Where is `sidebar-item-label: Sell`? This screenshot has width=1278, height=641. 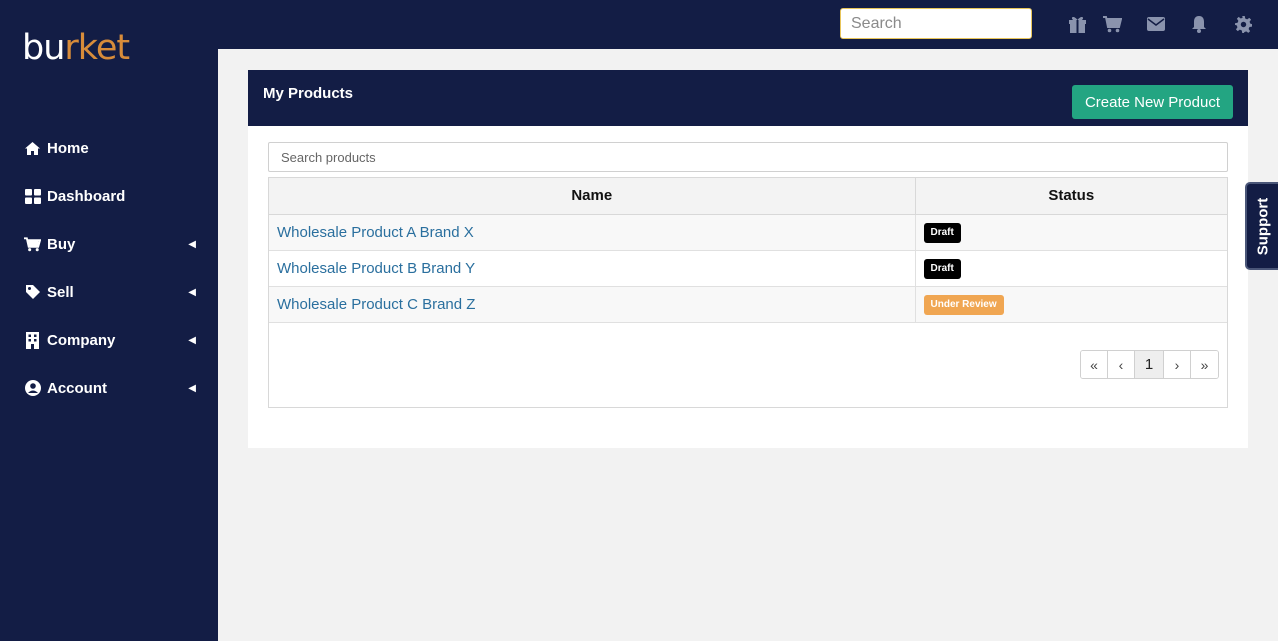
sidebar-item-label: Sell is located at coordinates (60, 292).